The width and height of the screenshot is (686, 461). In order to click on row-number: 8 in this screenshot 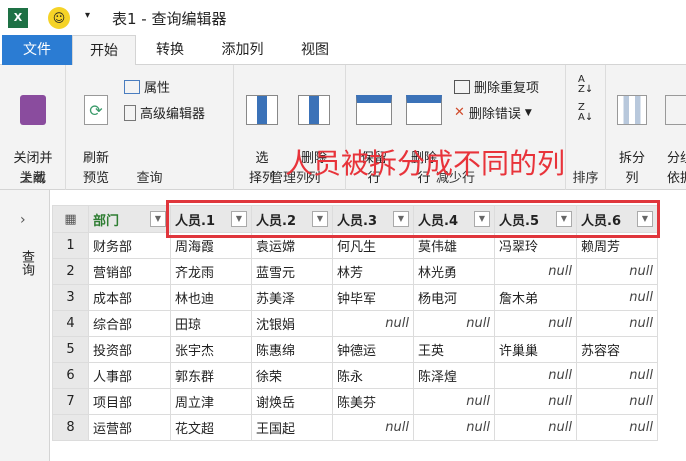, I will do `click(70, 427)`.